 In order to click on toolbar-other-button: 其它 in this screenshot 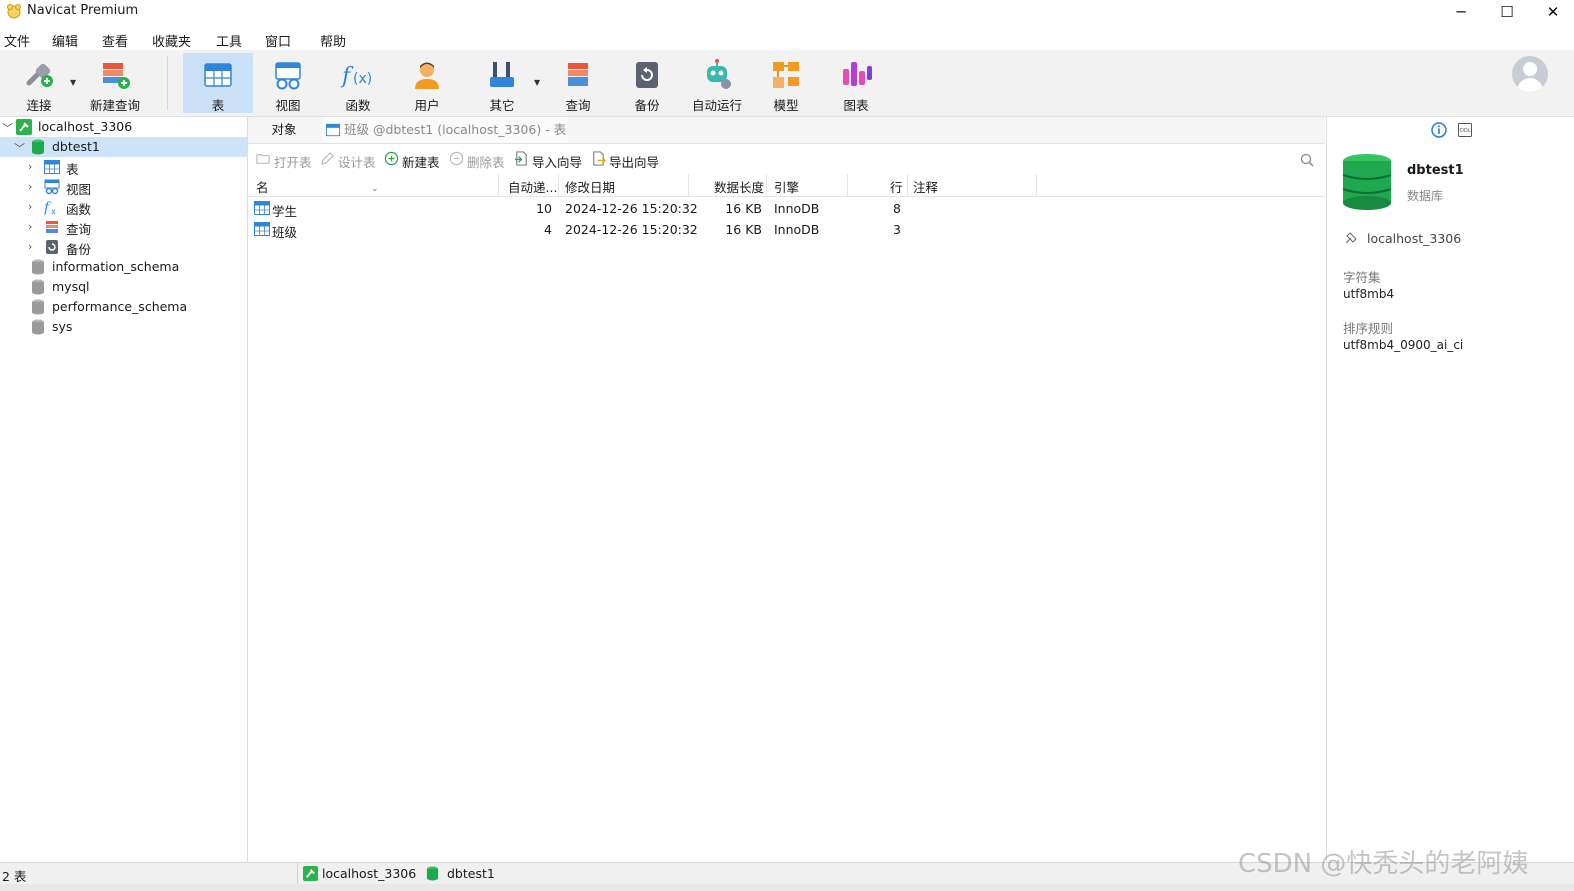, I will do `click(502, 83)`.